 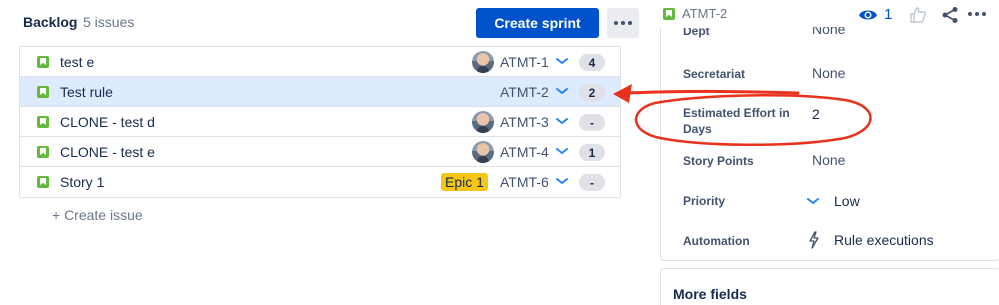 What do you see at coordinates (320, 62) in the screenshot?
I see `issue-row: test e ATMT-1 4` at bounding box center [320, 62].